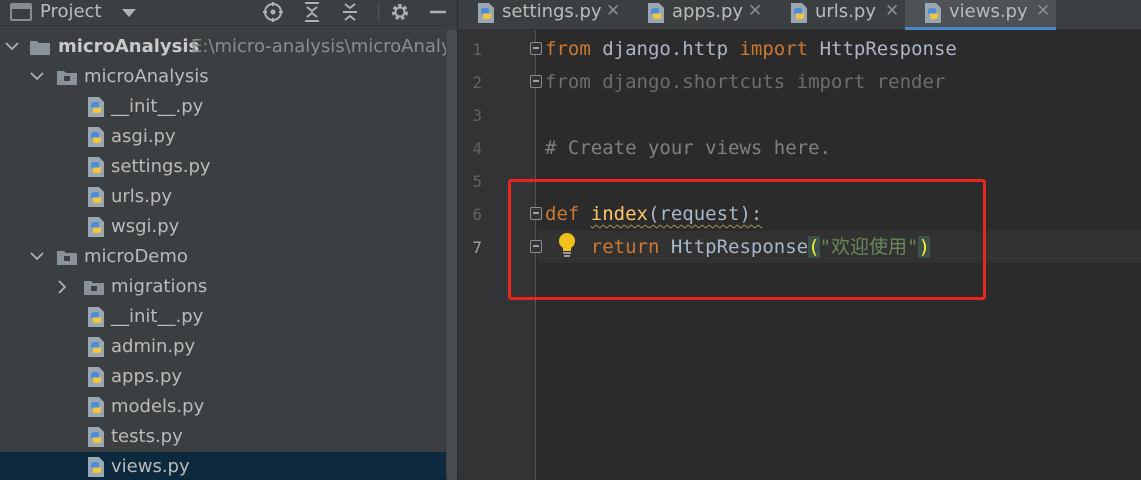 This screenshot has width=1141, height=480. Describe the element at coordinates (145, 226) in the screenshot. I see `tree-item-label: wsgi.py` at that location.